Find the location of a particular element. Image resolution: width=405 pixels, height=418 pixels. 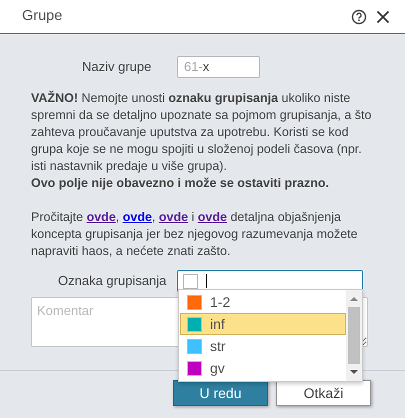

option-label: gv is located at coordinates (217, 368).